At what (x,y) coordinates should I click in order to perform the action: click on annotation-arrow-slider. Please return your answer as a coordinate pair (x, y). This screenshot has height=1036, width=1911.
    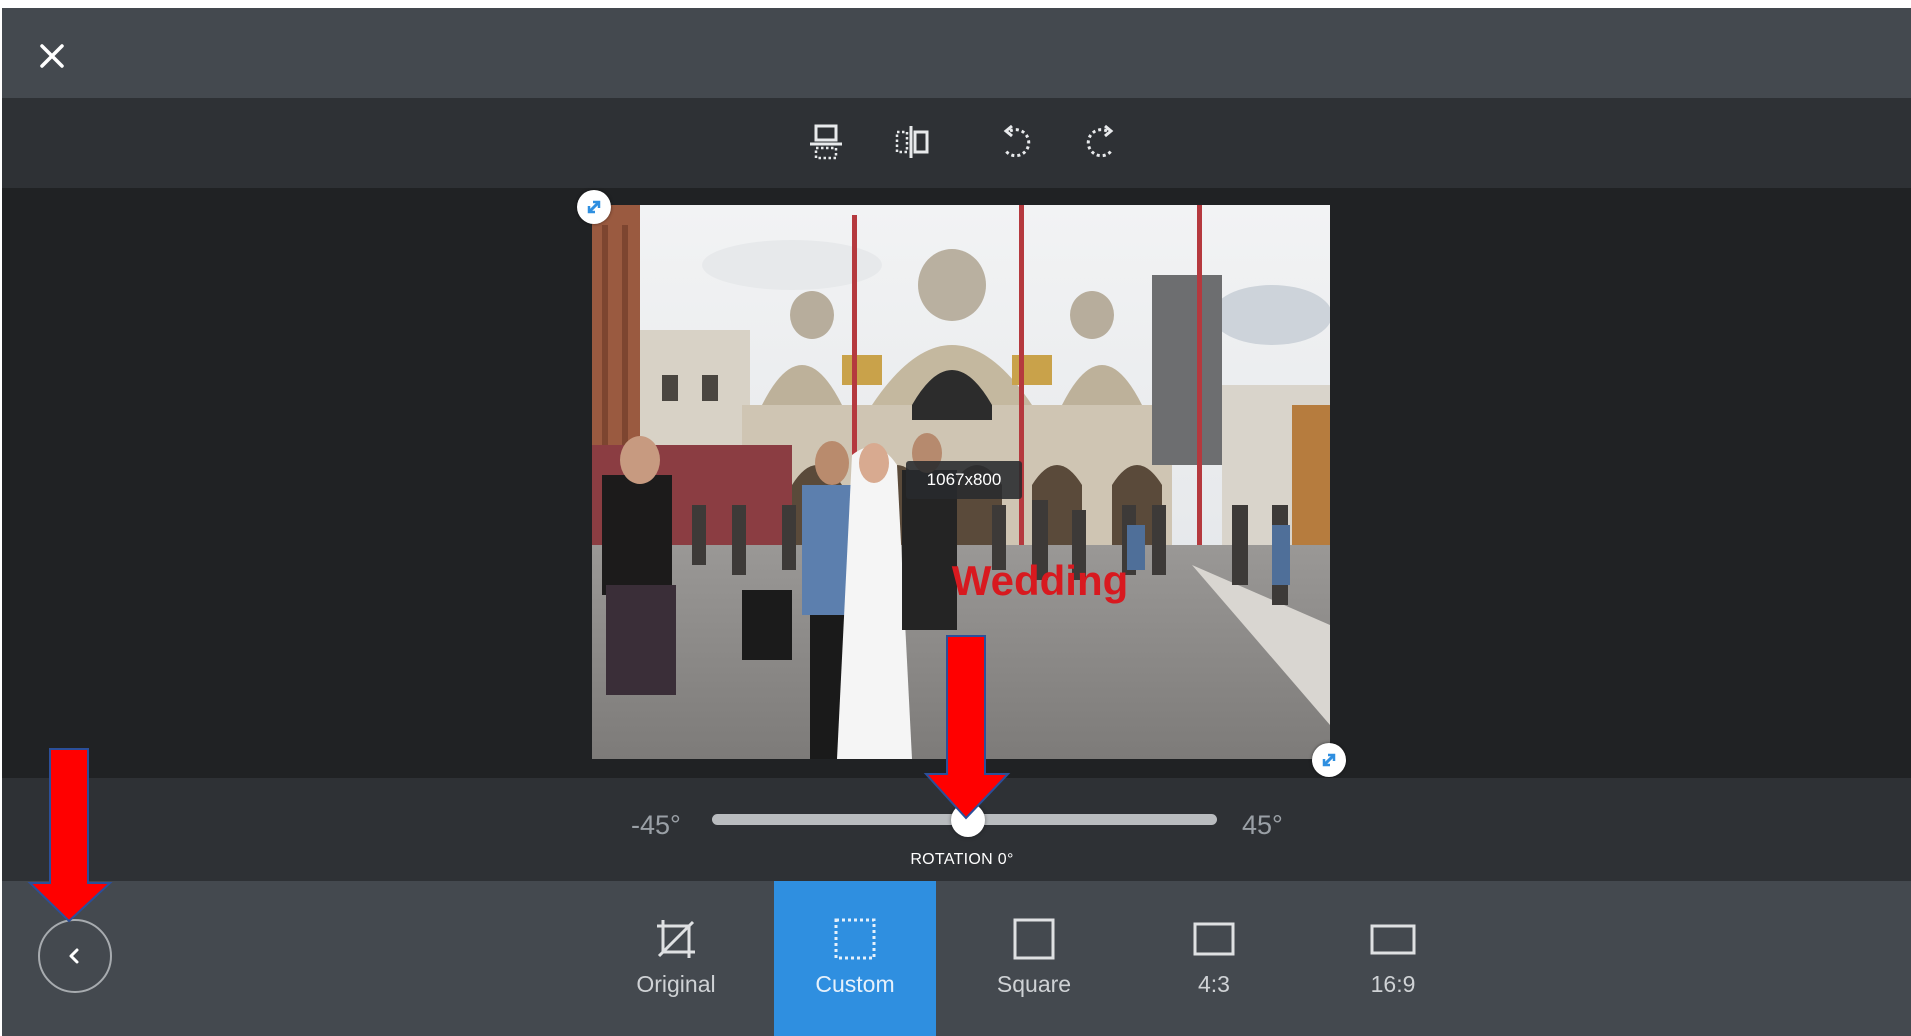
    Looking at the image, I should click on (967, 727).